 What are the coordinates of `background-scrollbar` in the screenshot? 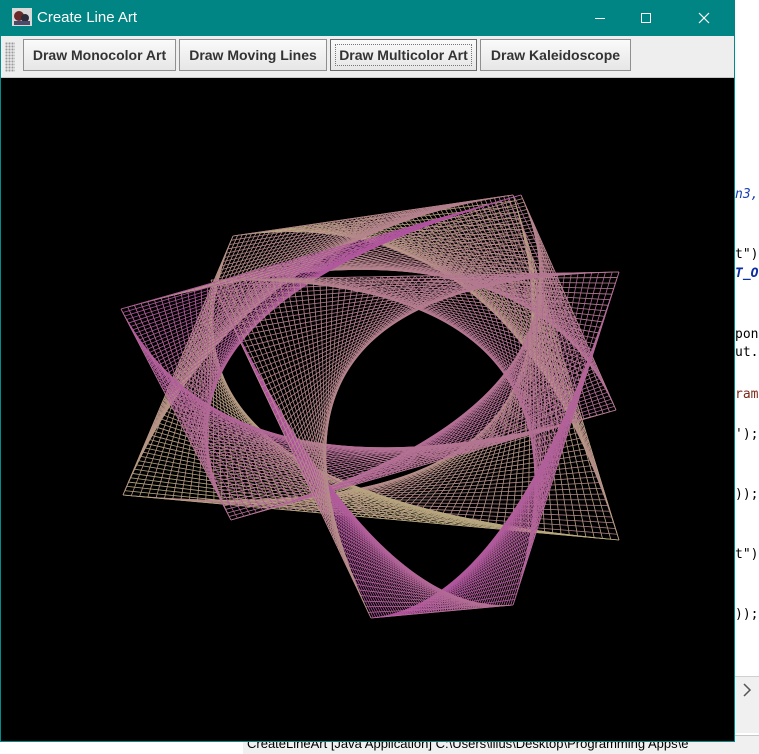 It's located at (747, 704).